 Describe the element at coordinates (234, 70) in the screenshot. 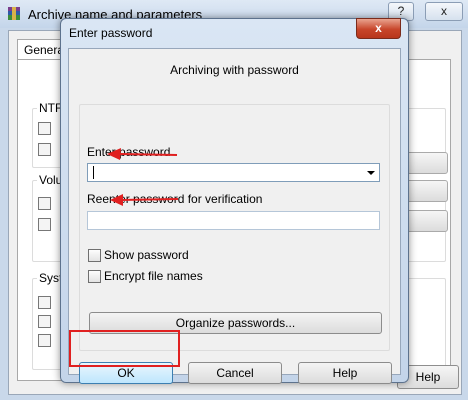

I see `dialog-heading: Archiving with password` at that location.